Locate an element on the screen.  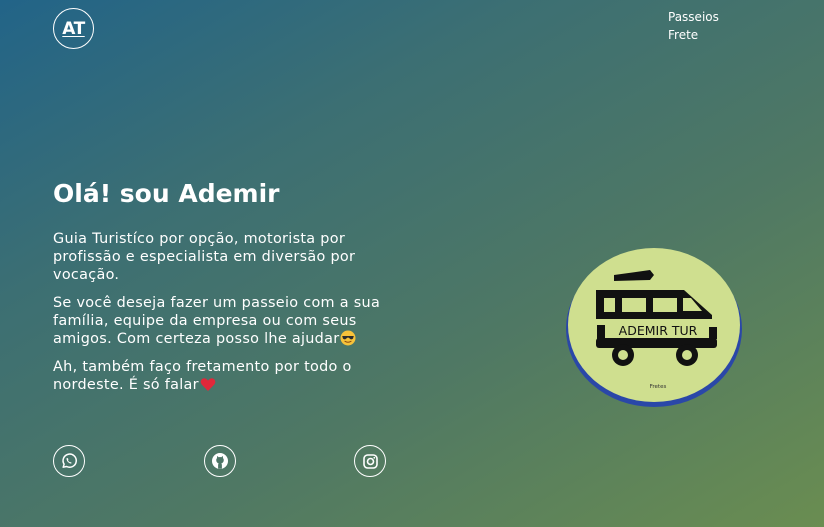
ademir-tur-badge: ADEMIR TUR Fretes is located at coordinates (654, 327).